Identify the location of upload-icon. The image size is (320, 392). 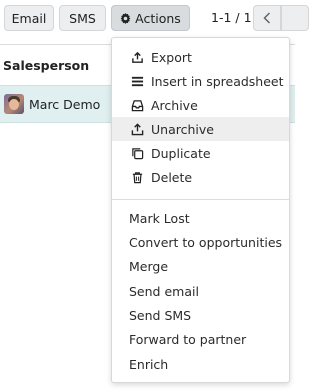
(137, 57).